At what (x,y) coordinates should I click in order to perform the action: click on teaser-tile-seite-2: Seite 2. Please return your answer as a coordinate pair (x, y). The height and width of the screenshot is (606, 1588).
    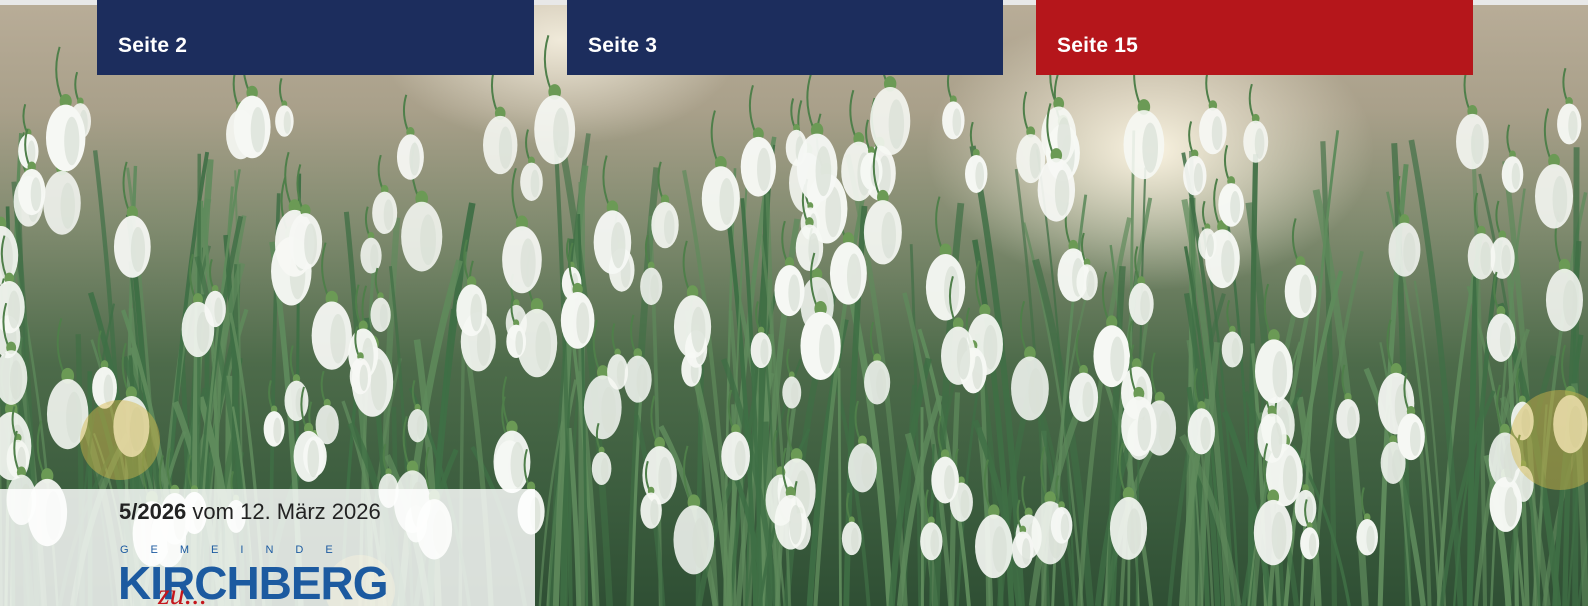
    Looking at the image, I should click on (315, 37).